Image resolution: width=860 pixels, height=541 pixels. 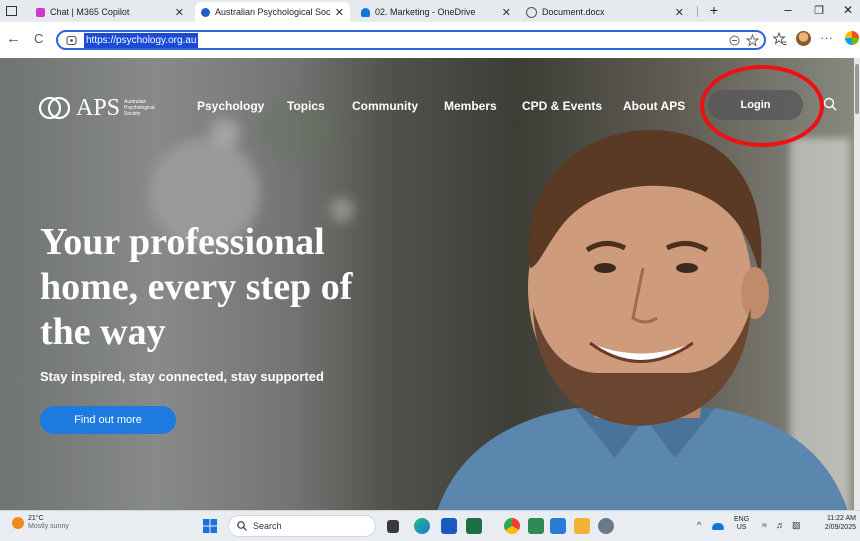 I want to click on clock-date: 2/09/2025, so click(x=840, y=527).